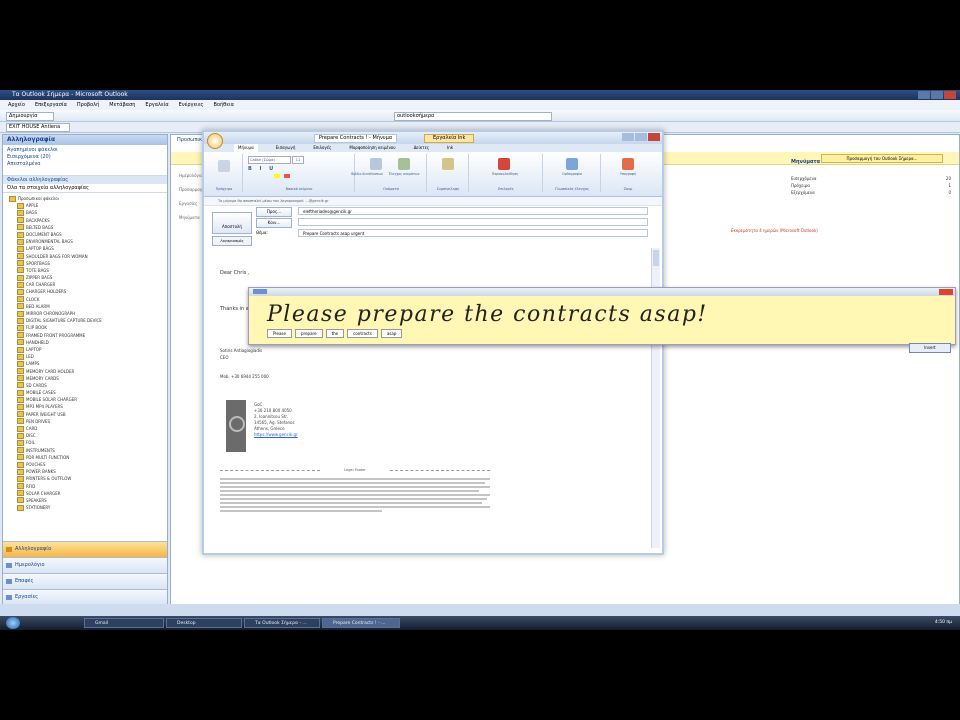  Describe the element at coordinates (88, 428) in the screenshot. I see `folder-item: CARD` at that location.